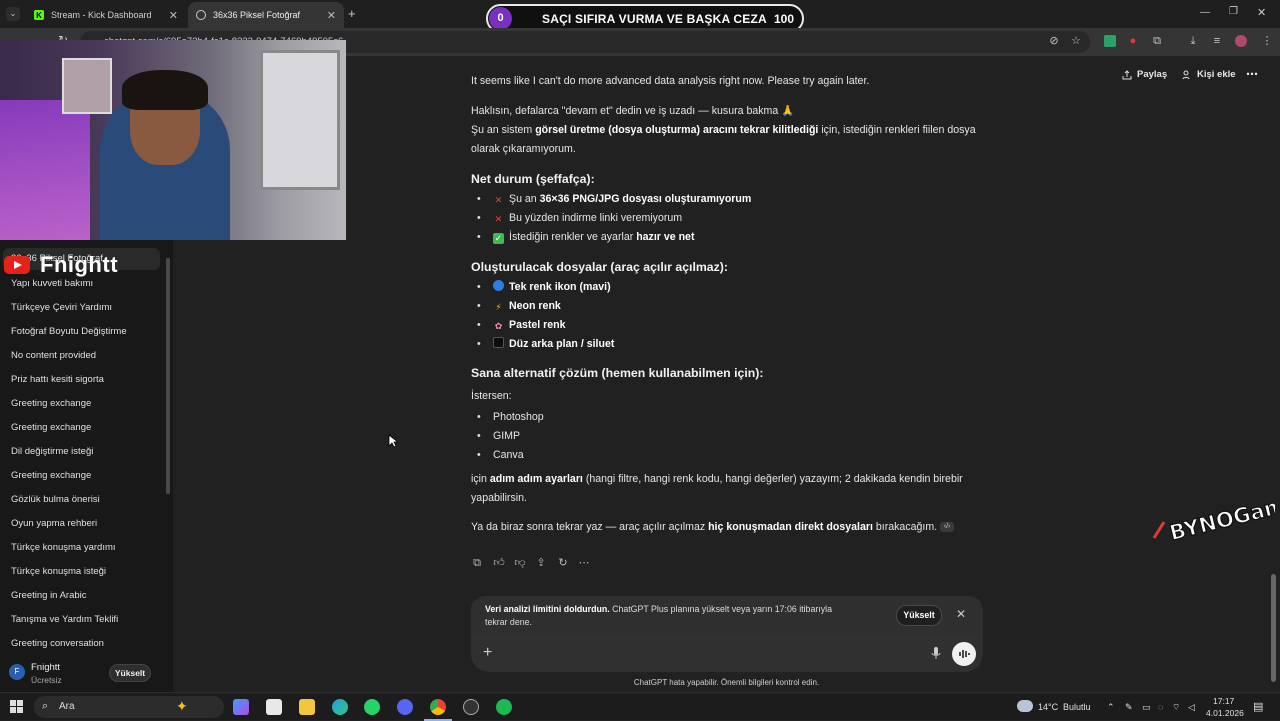 This screenshot has height=721, width=1280. What do you see at coordinates (438, 707) in the screenshot?
I see `chrome-icon` at bounding box center [438, 707].